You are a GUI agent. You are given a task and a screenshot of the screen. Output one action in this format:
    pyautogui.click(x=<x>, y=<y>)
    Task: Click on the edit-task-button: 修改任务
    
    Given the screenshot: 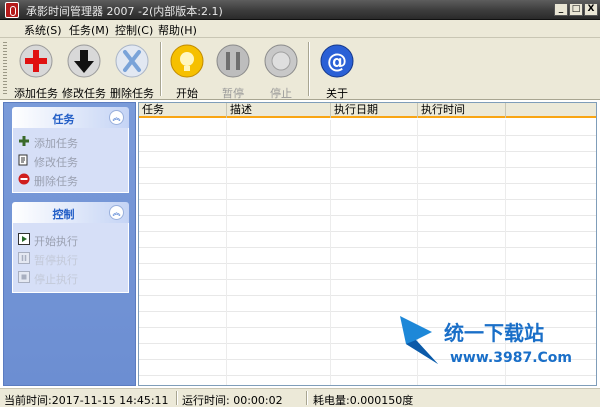 What is the action you would take?
    pyautogui.click(x=84, y=71)
    